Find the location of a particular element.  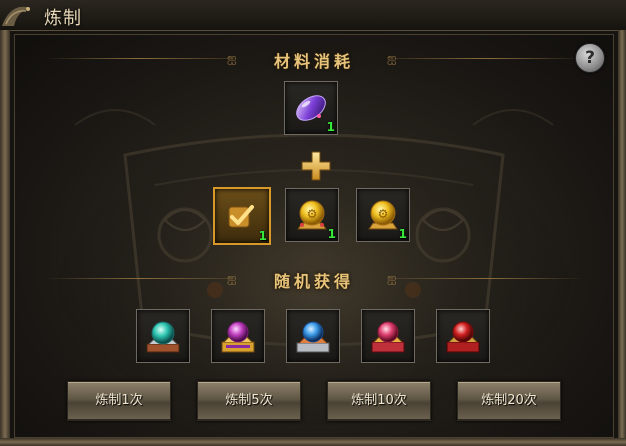

blue-gem-chest-icon is located at coordinates (313, 337).